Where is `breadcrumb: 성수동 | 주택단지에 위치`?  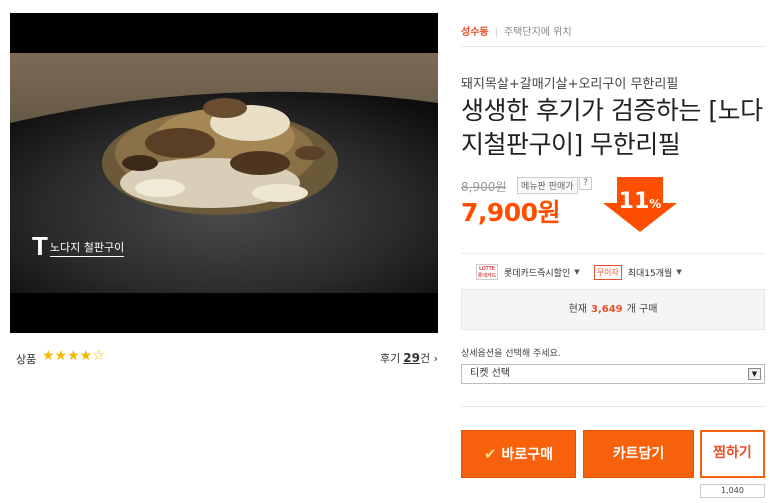
breadcrumb: 성수동 | 주택단지에 위치 is located at coordinates (516, 30).